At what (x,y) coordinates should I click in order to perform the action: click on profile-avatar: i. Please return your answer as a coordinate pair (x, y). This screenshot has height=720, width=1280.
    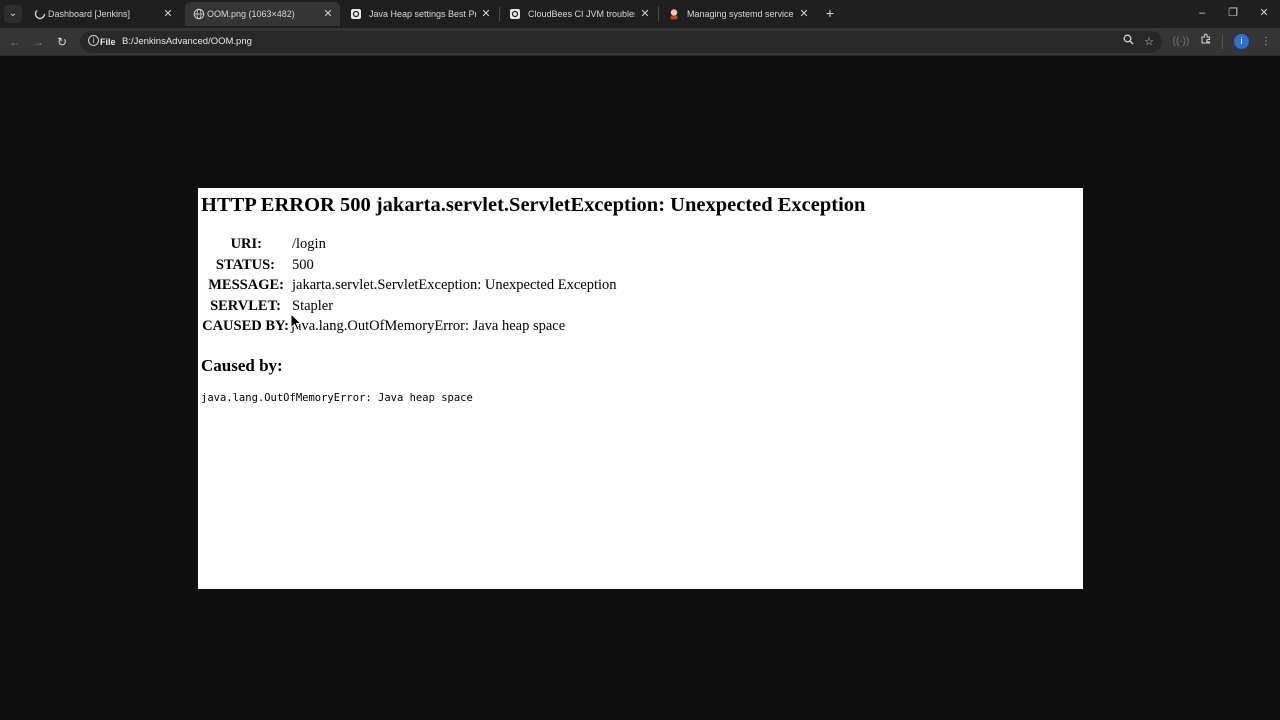
    Looking at the image, I should click on (1241, 41).